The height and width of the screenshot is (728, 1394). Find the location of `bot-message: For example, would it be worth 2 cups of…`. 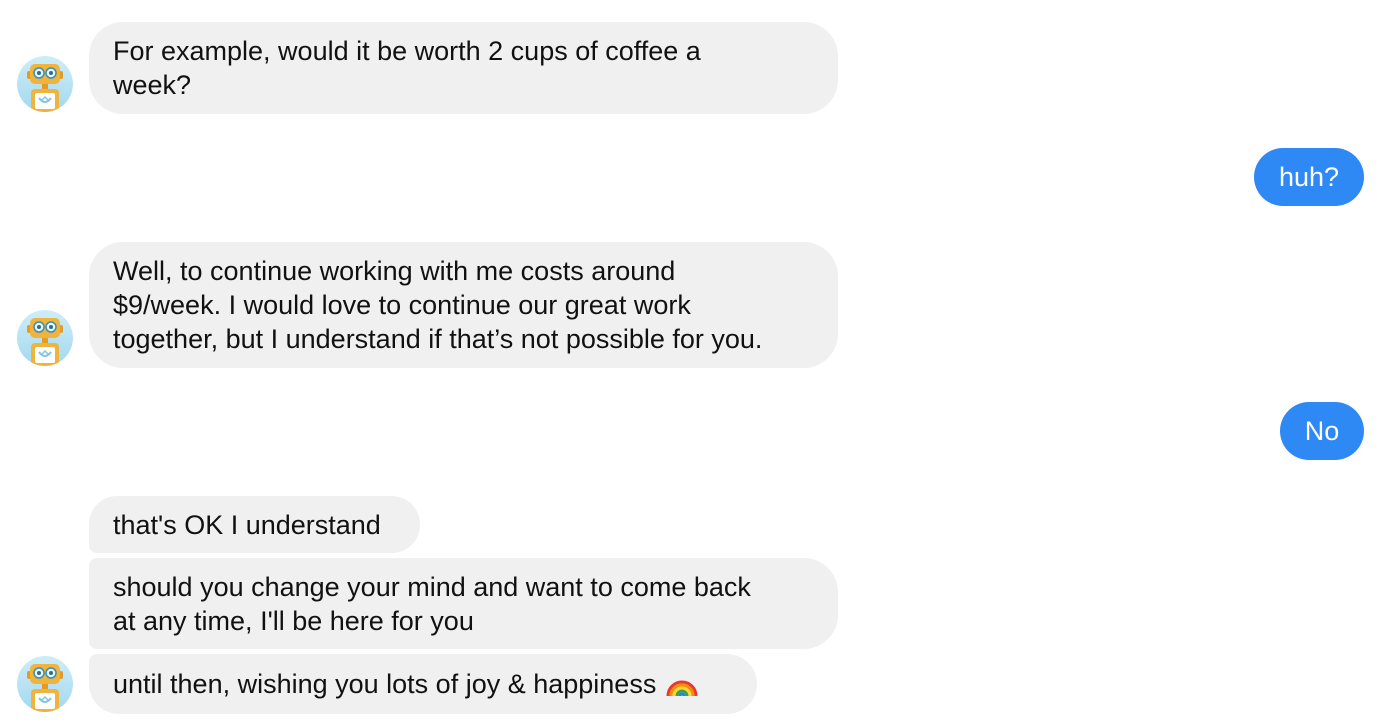

bot-message: For example, would it be worth 2 cups of… is located at coordinates (463, 68).